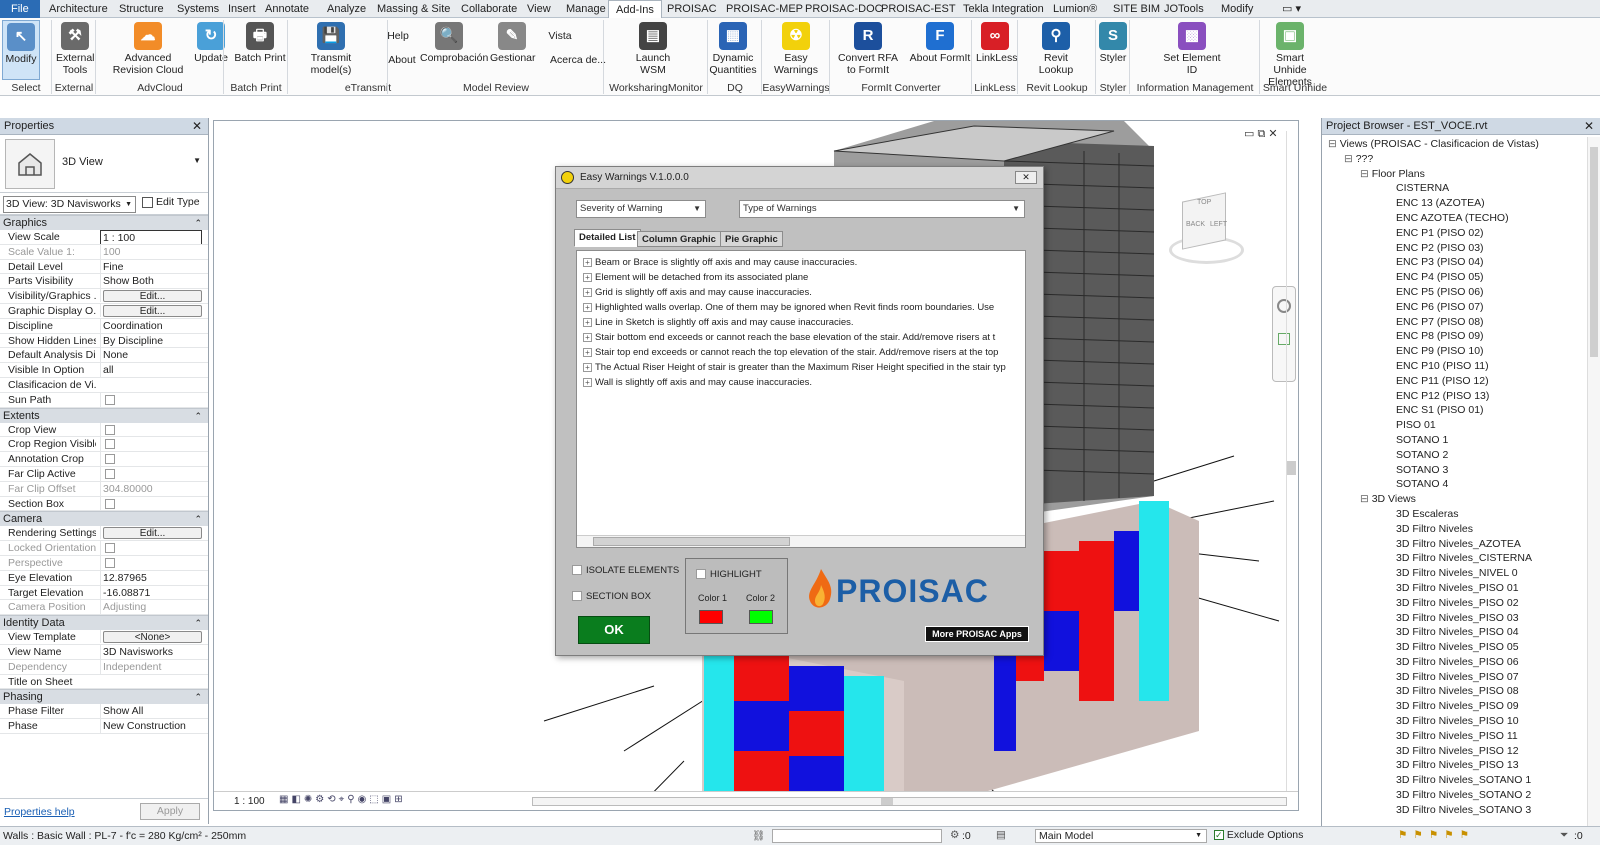 This screenshot has width=1600, height=845. I want to click on tab-proisac: PROISAC, so click(692, 9).